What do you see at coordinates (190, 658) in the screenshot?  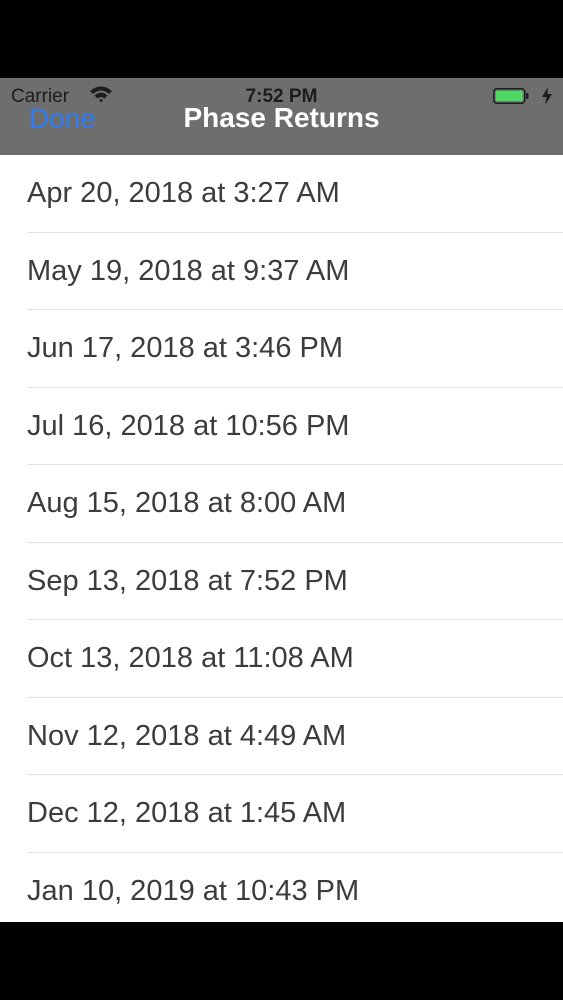 I see `list-item-label: Oct 13, 2018 at 11:08 AM` at bounding box center [190, 658].